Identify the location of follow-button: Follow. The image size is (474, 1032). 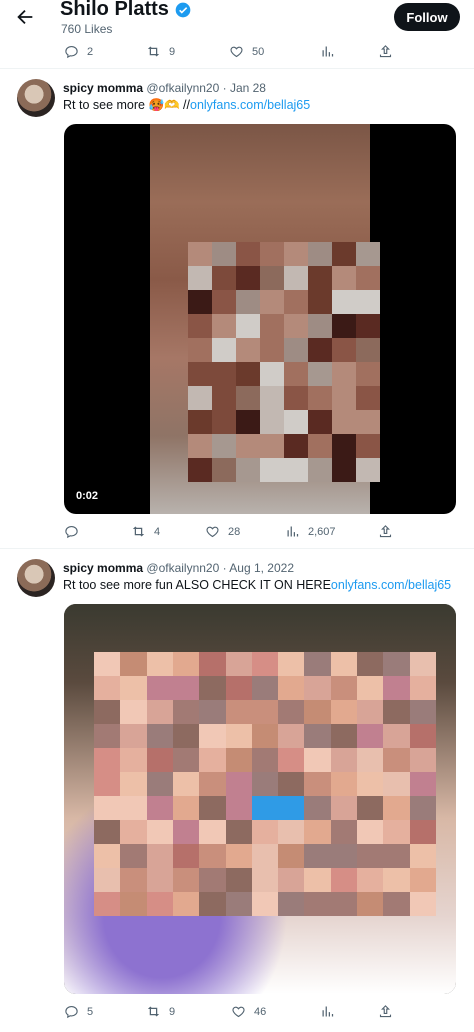
(427, 17).